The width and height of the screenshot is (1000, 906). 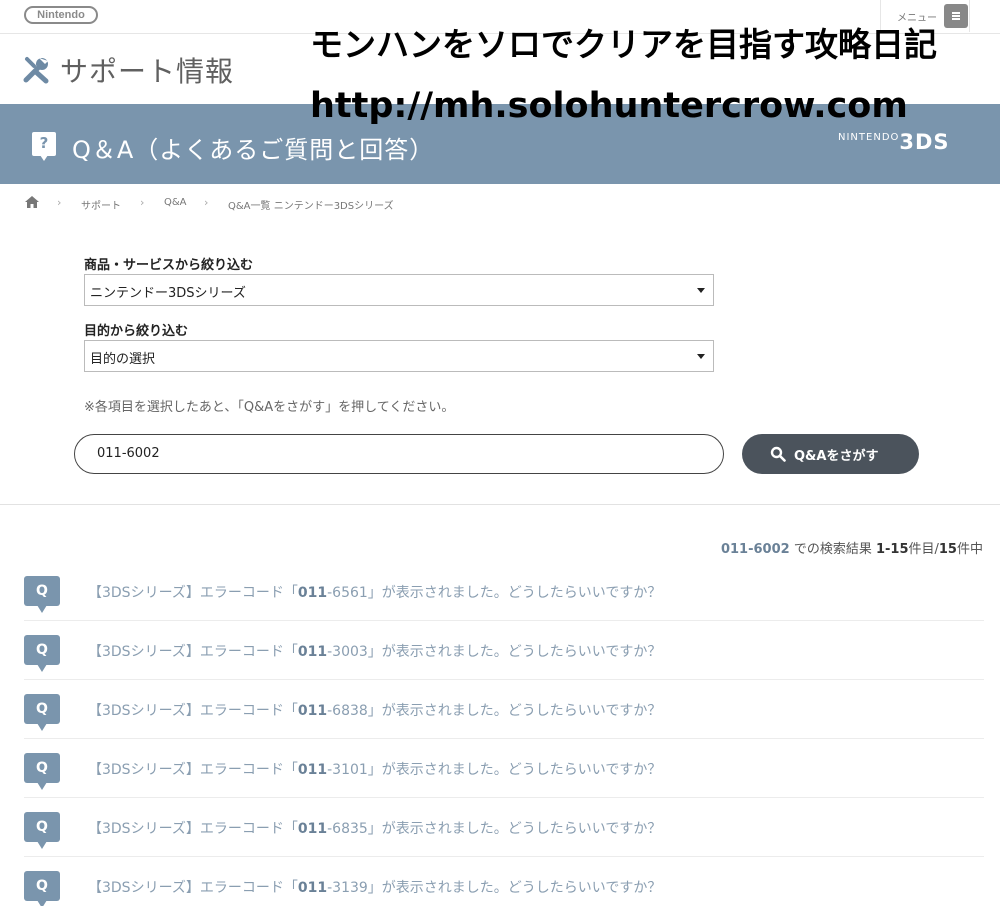 I want to click on search-input-value: 011-6002, so click(x=128, y=453).